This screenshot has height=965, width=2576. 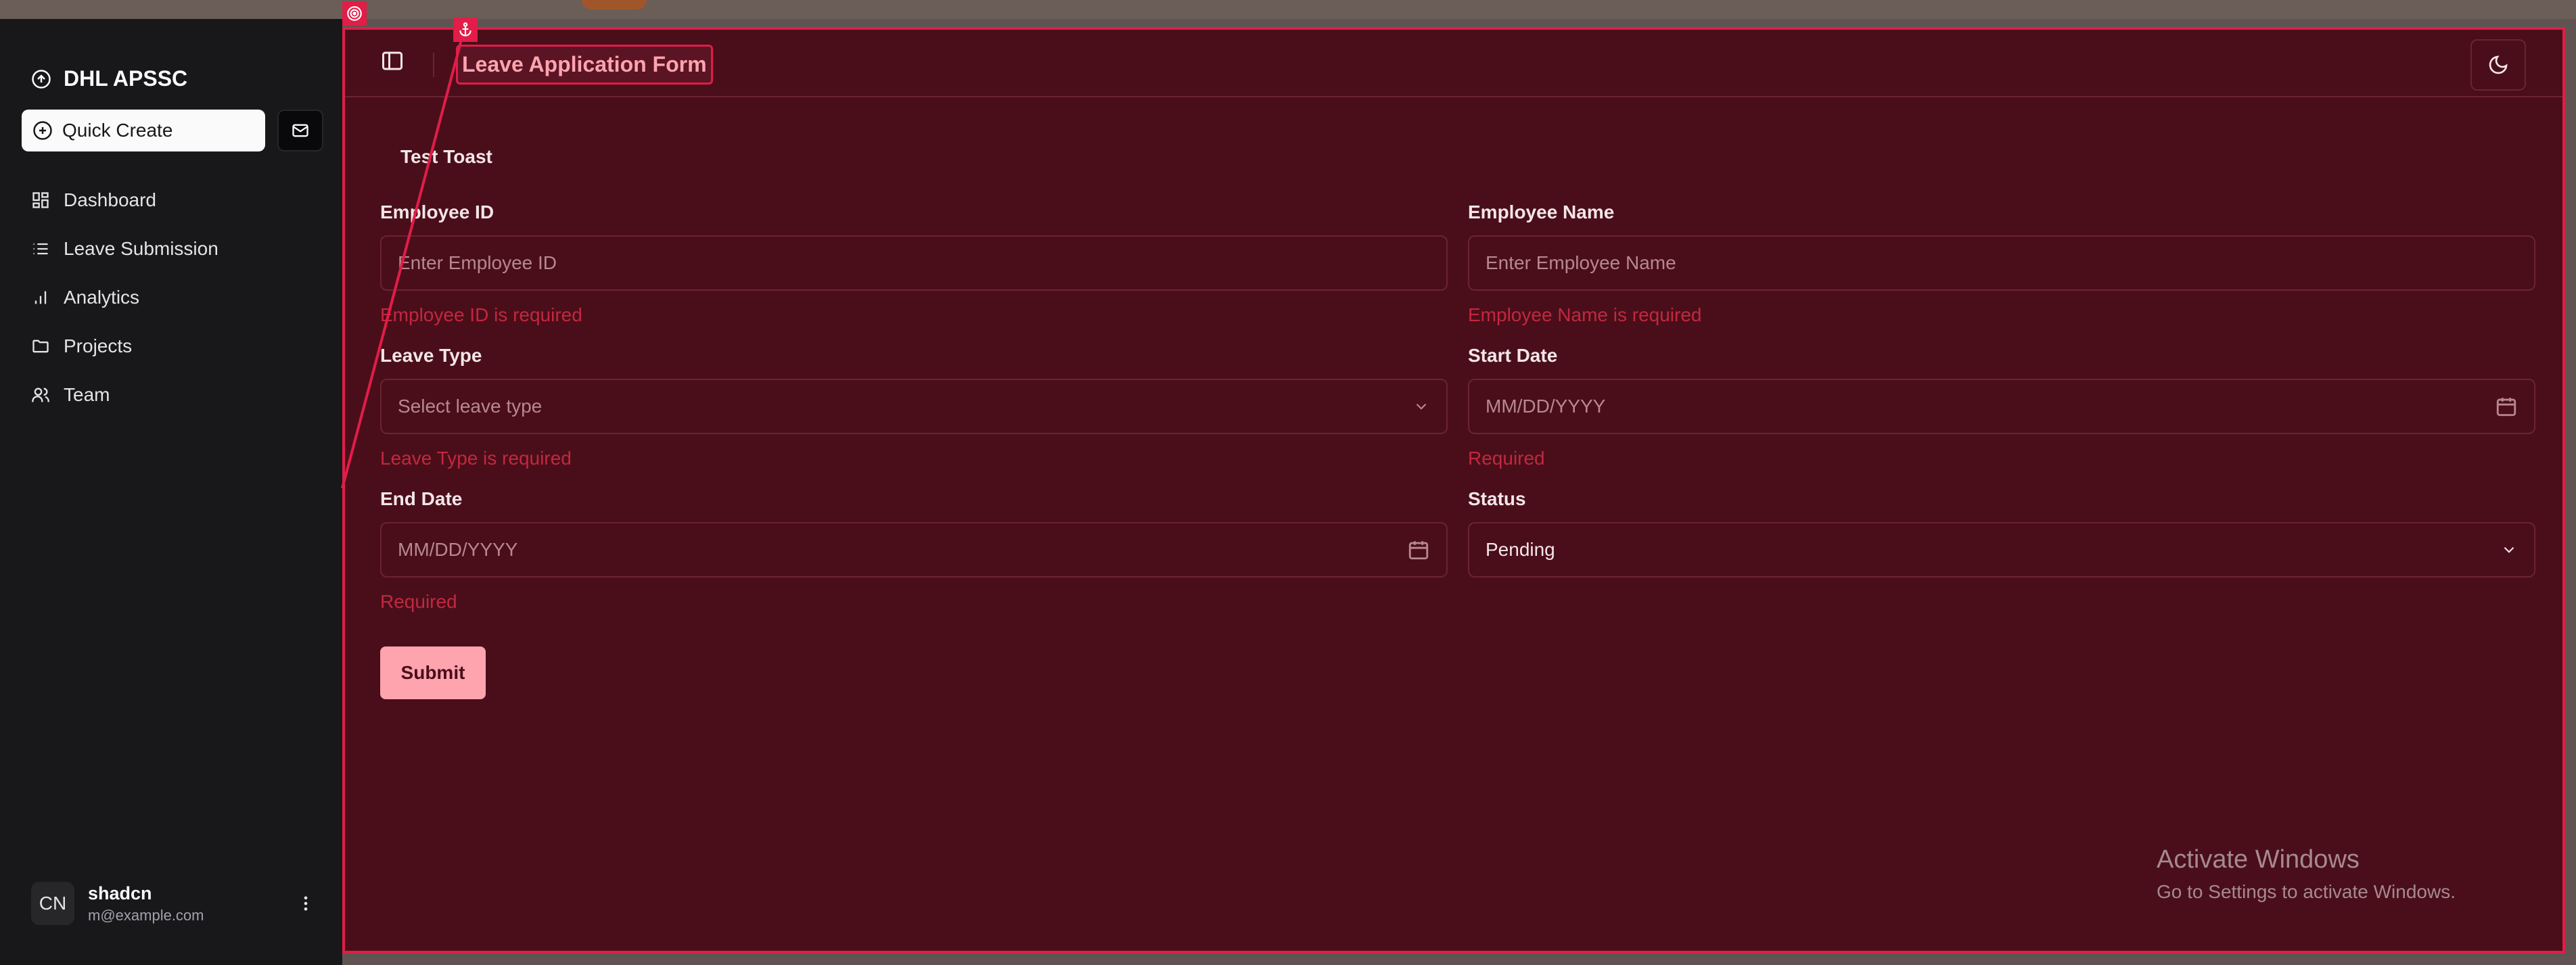 What do you see at coordinates (1585, 314) in the screenshot?
I see `employee-name-error: Employee Name is required` at bounding box center [1585, 314].